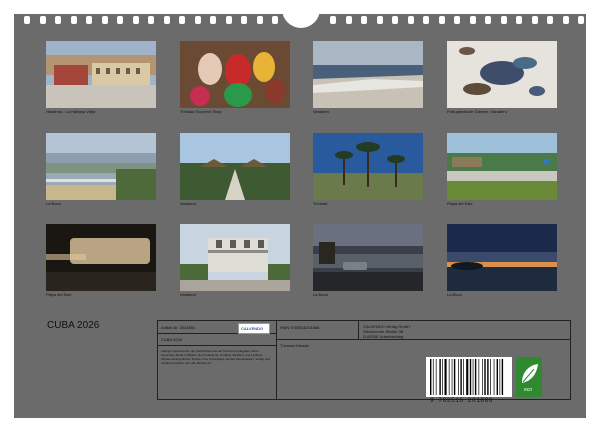  Describe the element at coordinates (178, 327) in the screenshot. I see `article-number: Artikel-Nr. 2034654` at that location.